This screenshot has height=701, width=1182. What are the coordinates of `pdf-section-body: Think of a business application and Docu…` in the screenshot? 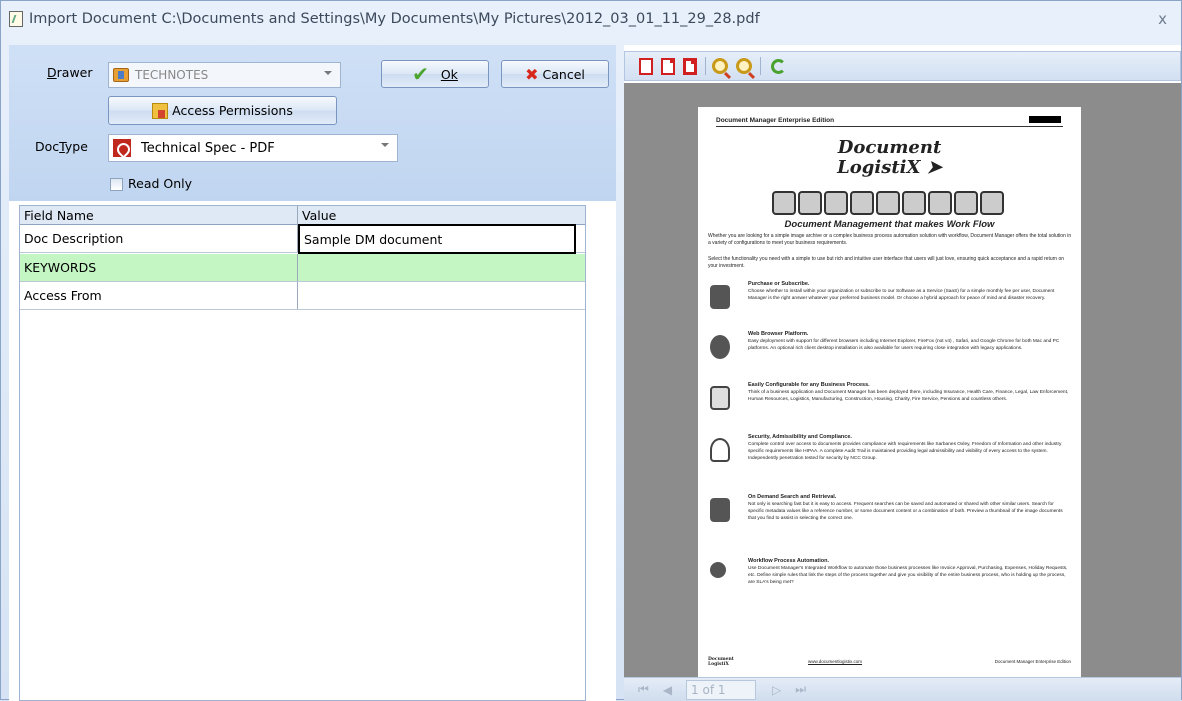 It's located at (908, 396).